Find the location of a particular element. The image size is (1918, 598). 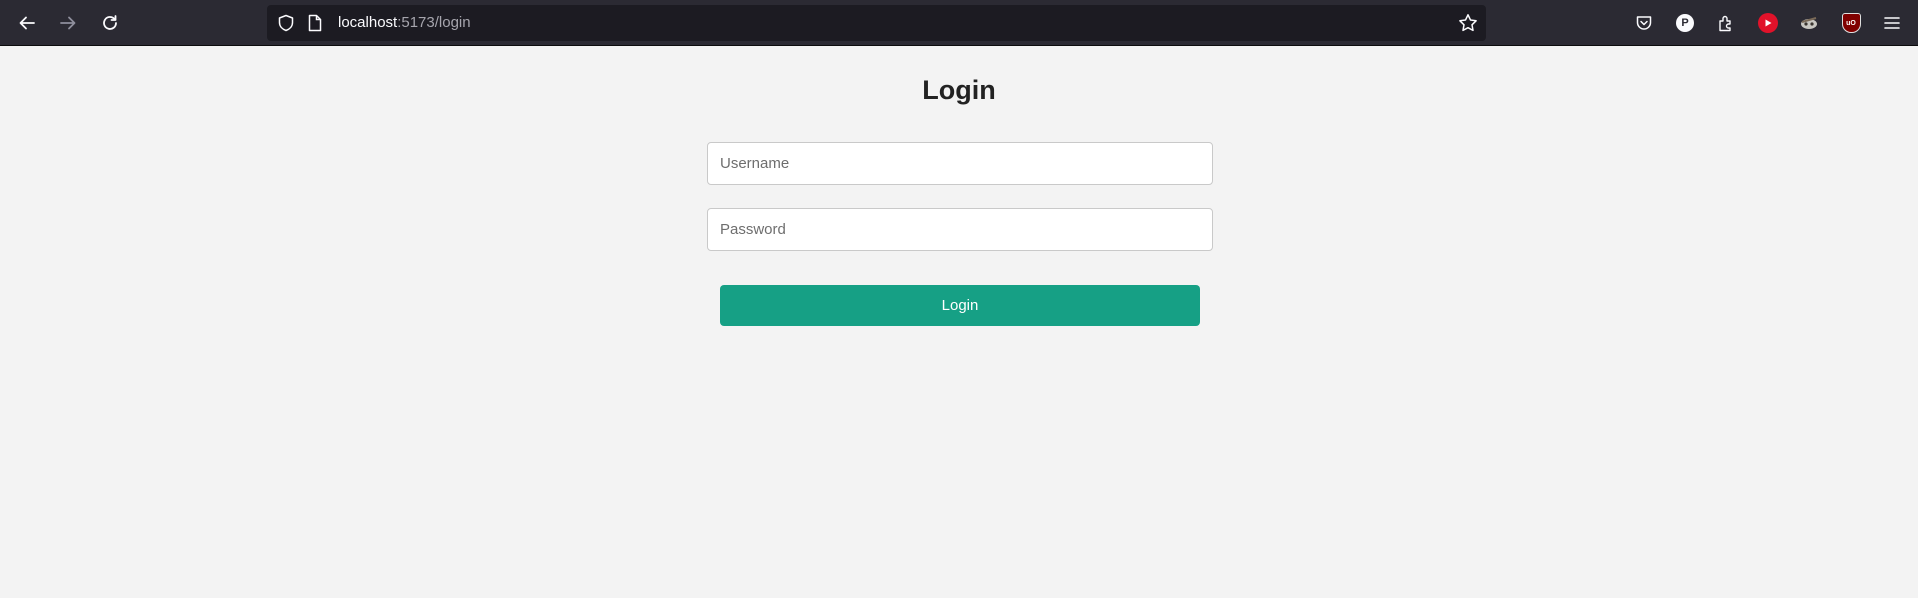

reload-button is located at coordinates (110, 23).